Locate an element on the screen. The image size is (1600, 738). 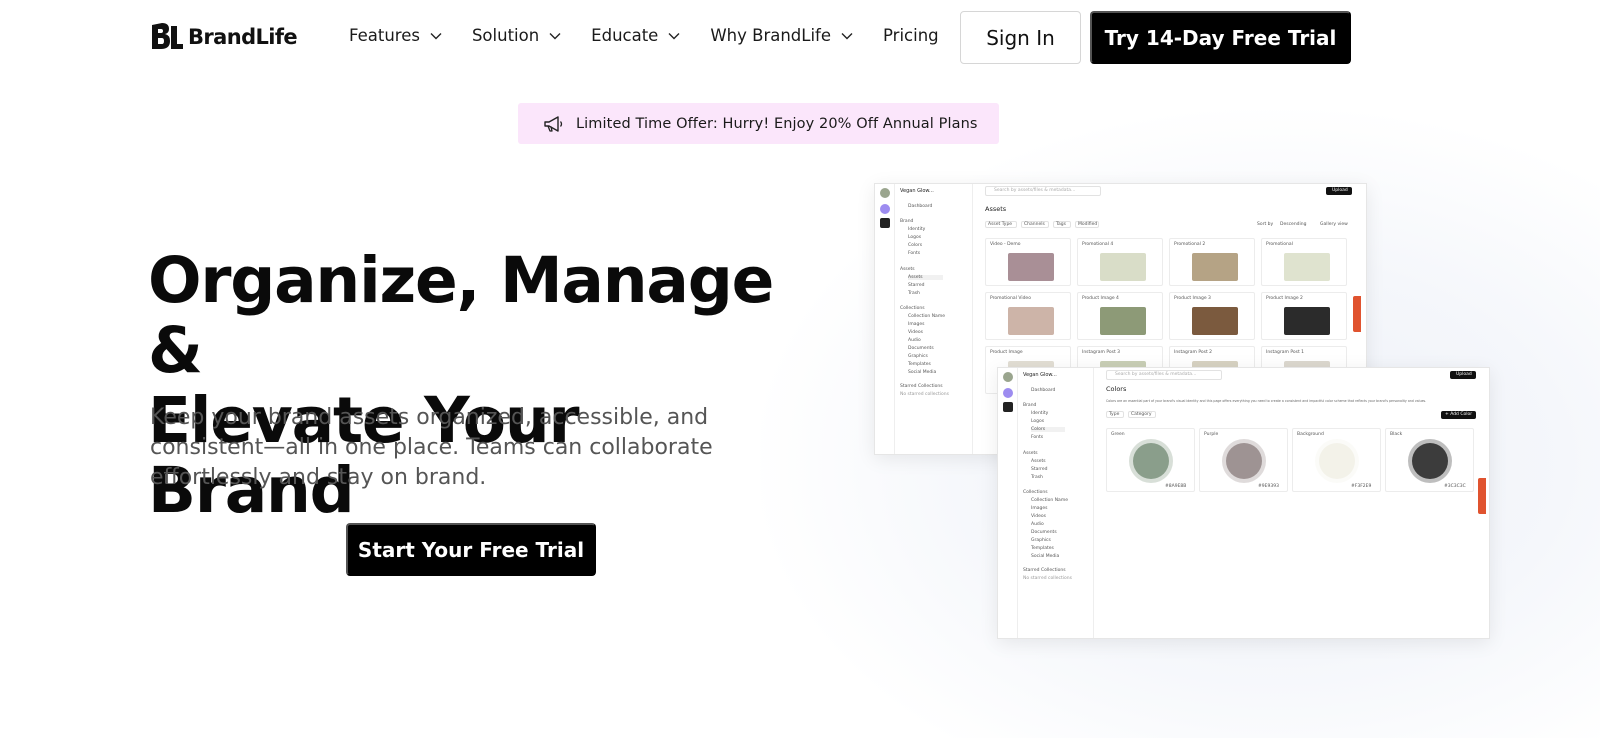
menu-why-brandlife-label: Why BrandLife is located at coordinates (771, 35).